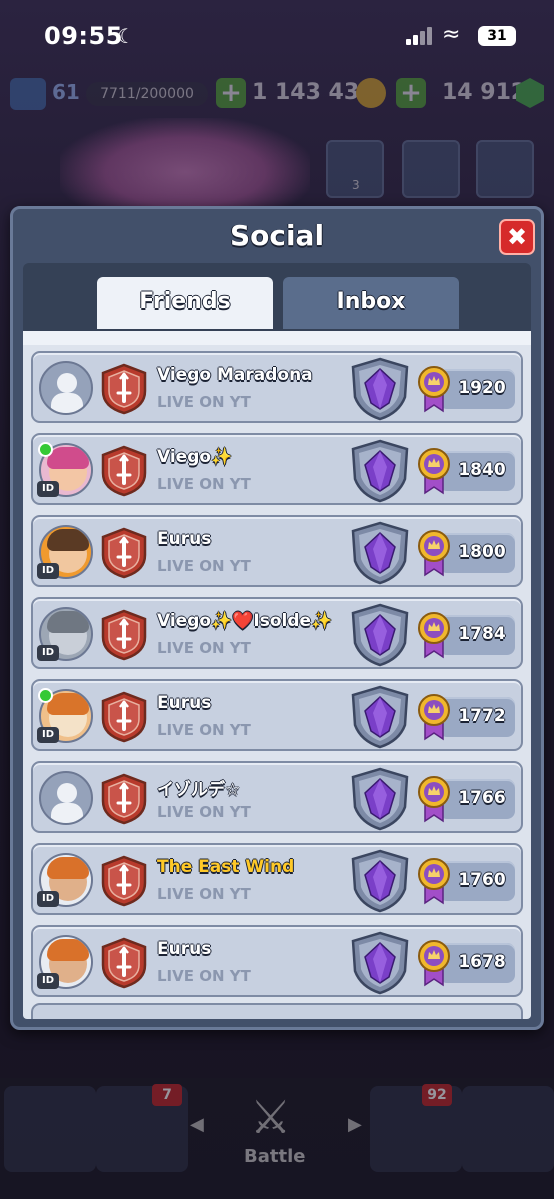 This screenshot has height=1199, width=554. I want to click on friend-name: イゾルデ☆, so click(199, 790).